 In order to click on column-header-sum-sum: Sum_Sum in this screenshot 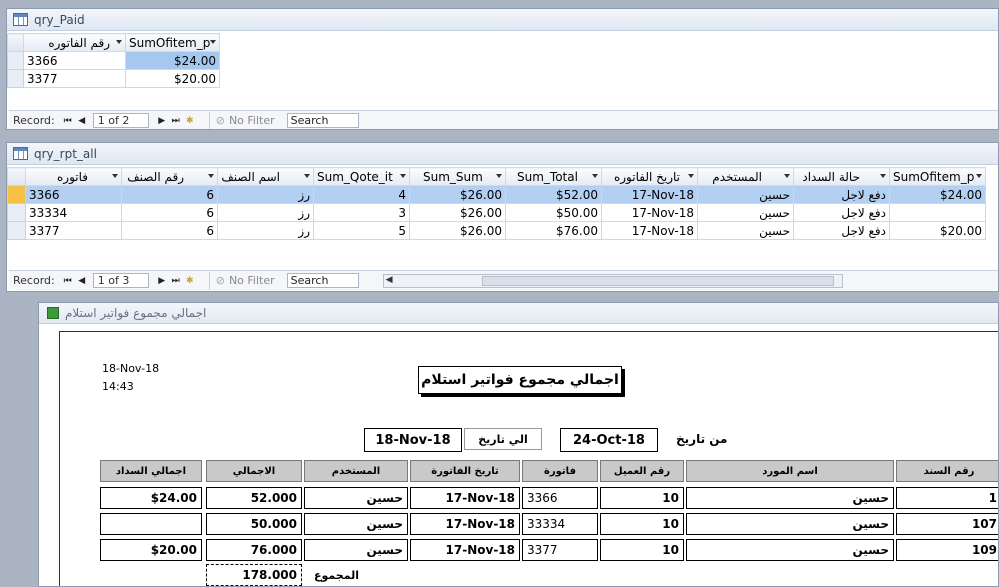, I will do `click(457, 176)`.